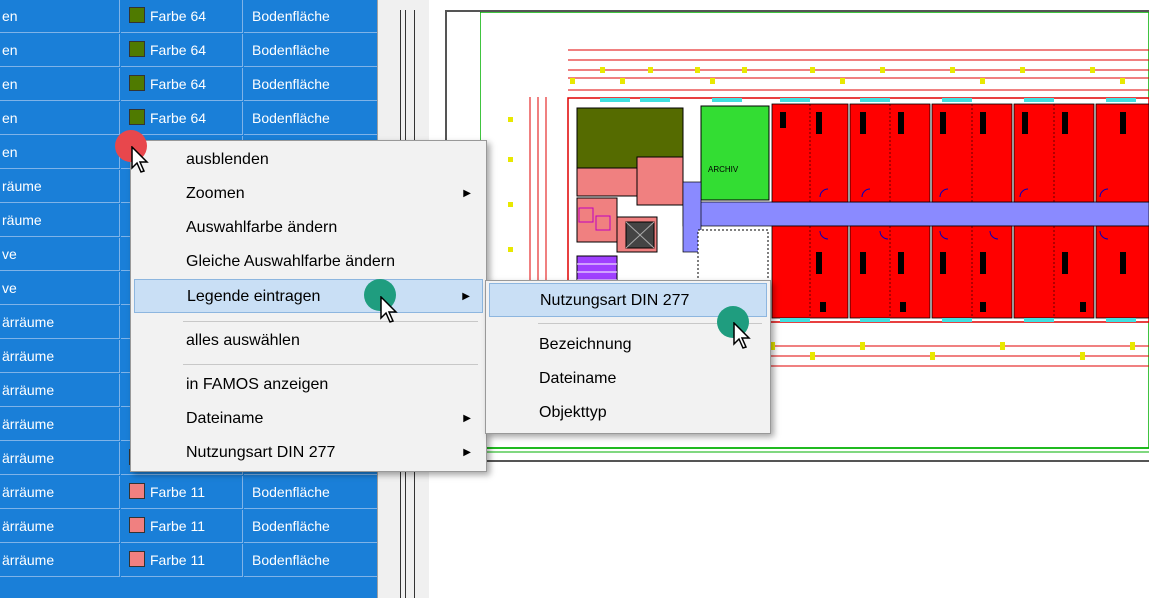  I want to click on submenu-item-label: Bezeichnung, so click(585, 344).